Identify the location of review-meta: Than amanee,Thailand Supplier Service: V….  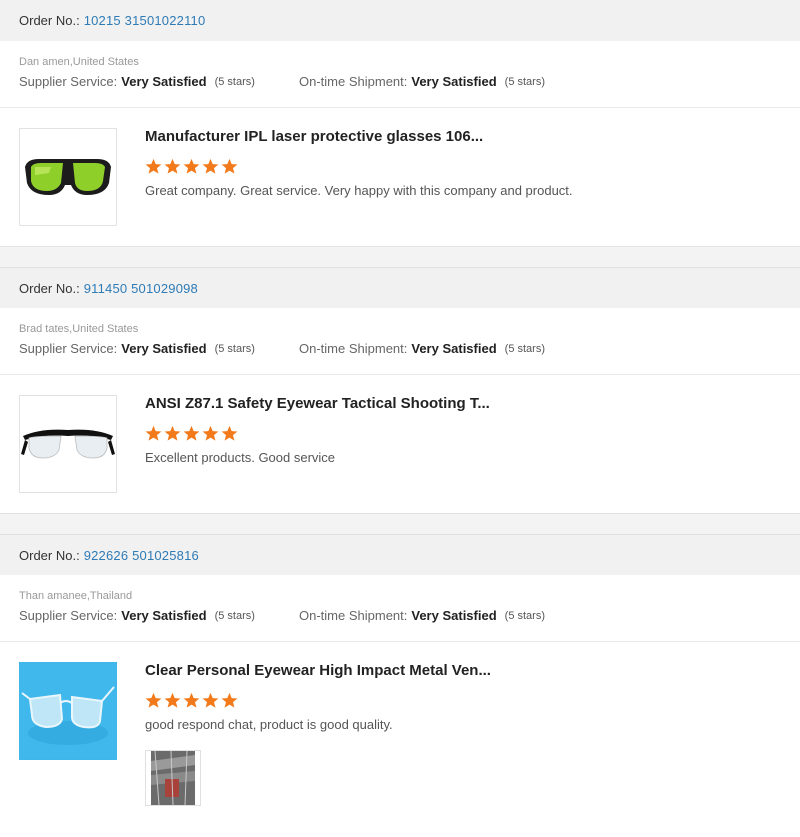
(400, 608).